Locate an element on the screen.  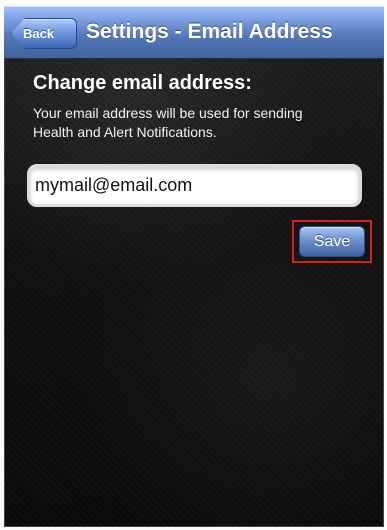
change-email-heading: Change email address: is located at coordinates (142, 83).